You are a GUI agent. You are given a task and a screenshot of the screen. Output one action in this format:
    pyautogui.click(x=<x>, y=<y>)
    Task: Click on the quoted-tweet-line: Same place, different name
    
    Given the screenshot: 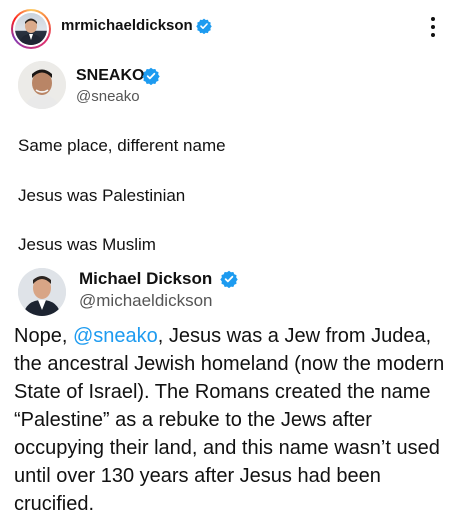 What is the action you would take?
    pyautogui.click(x=122, y=145)
    